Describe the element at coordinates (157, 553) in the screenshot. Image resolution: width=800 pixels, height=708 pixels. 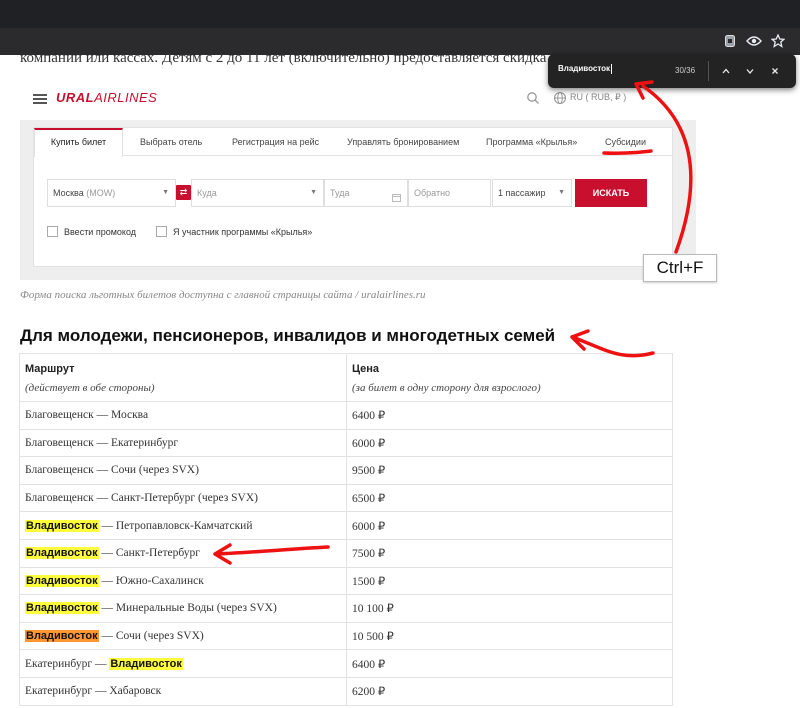
I see `city-name: Санкт-Петербург` at that location.